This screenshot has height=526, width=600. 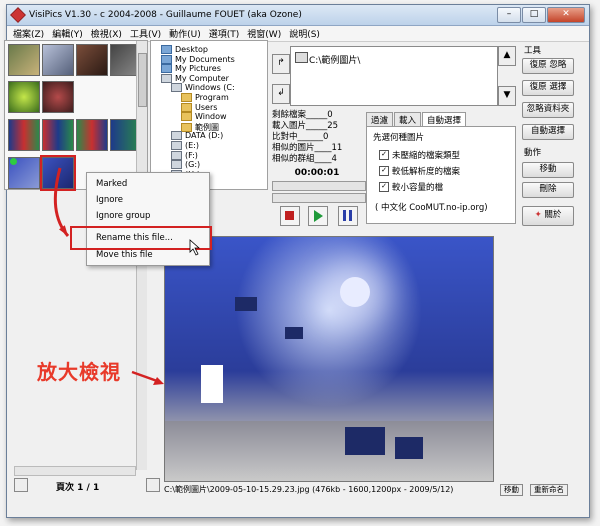 I want to click on move-button: 移動, so click(x=548, y=170).